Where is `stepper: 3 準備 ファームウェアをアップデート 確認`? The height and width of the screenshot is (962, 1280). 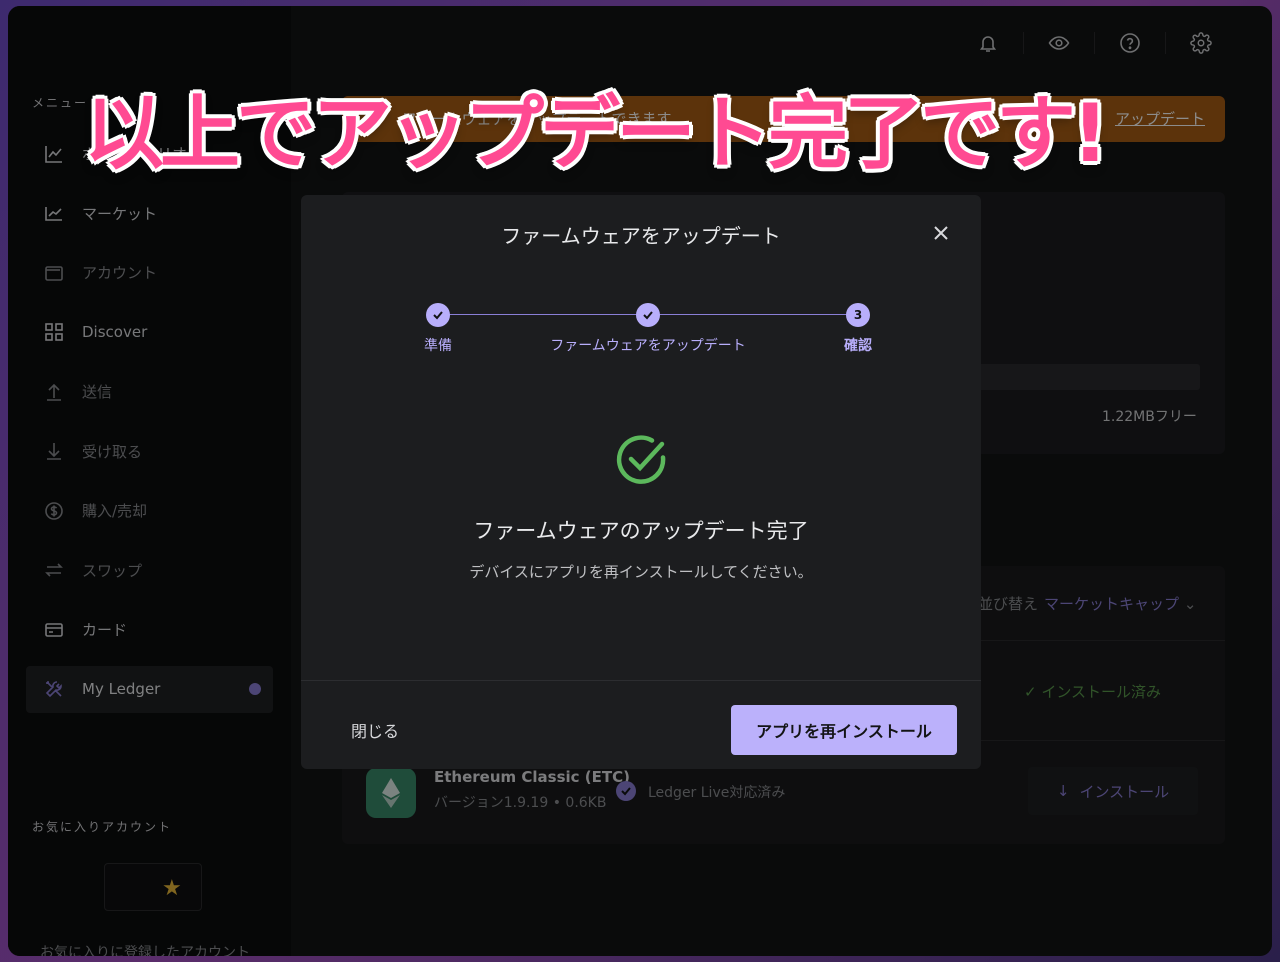
stepper: 3 準備 ファームウェアをアップデート 確認 is located at coordinates (641, 339).